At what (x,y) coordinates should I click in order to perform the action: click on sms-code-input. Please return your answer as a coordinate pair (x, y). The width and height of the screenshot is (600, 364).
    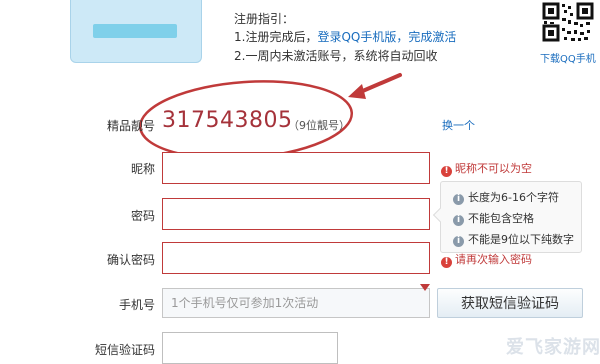
    Looking at the image, I should click on (250, 348).